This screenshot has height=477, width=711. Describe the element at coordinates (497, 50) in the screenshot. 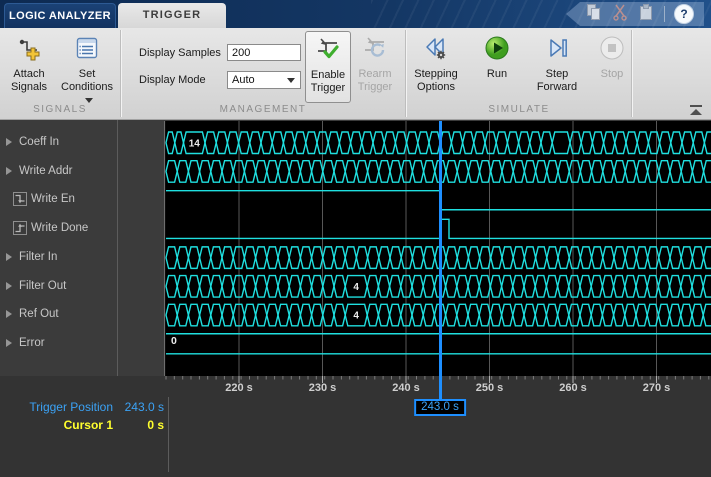

I see `run-icon` at that location.